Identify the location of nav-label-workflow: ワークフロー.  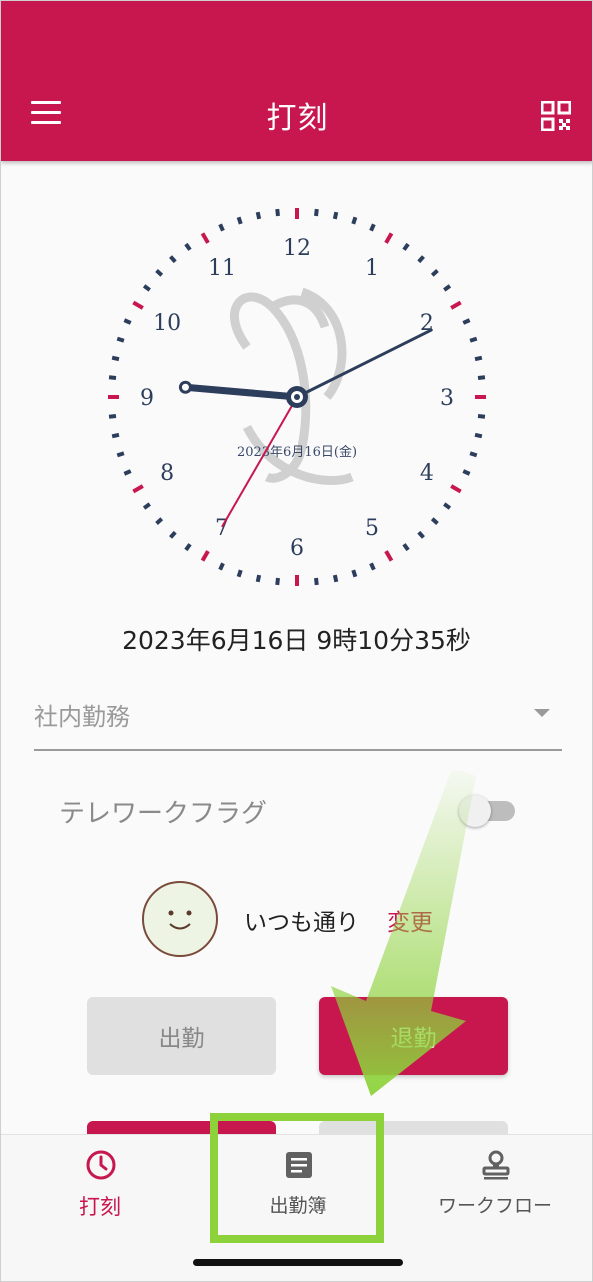
(494, 1206).